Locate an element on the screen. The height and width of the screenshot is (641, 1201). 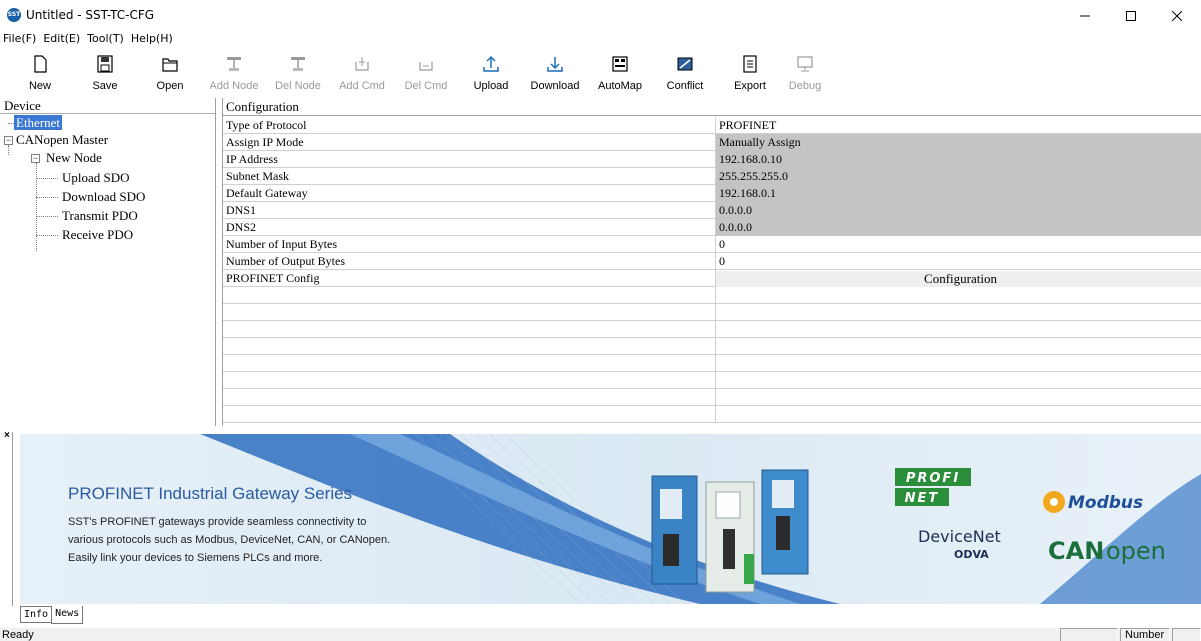
menu-file: File(F) is located at coordinates (20, 39).